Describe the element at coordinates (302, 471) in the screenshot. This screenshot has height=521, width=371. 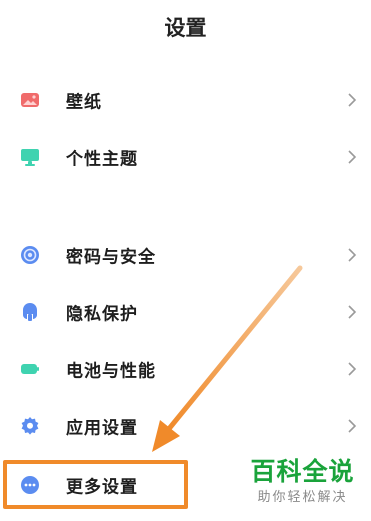
I see `watermark-title: 百科全说` at that location.